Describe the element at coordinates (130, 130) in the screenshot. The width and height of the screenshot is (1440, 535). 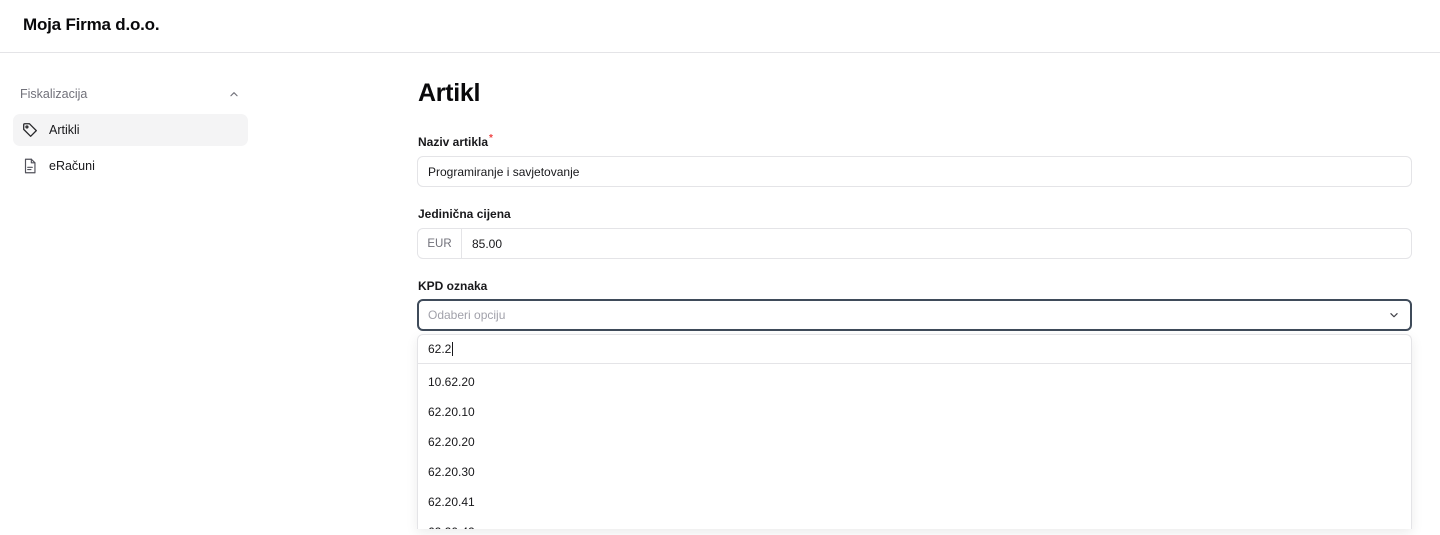
I see `sidebar-item-artikli: Artikli` at that location.